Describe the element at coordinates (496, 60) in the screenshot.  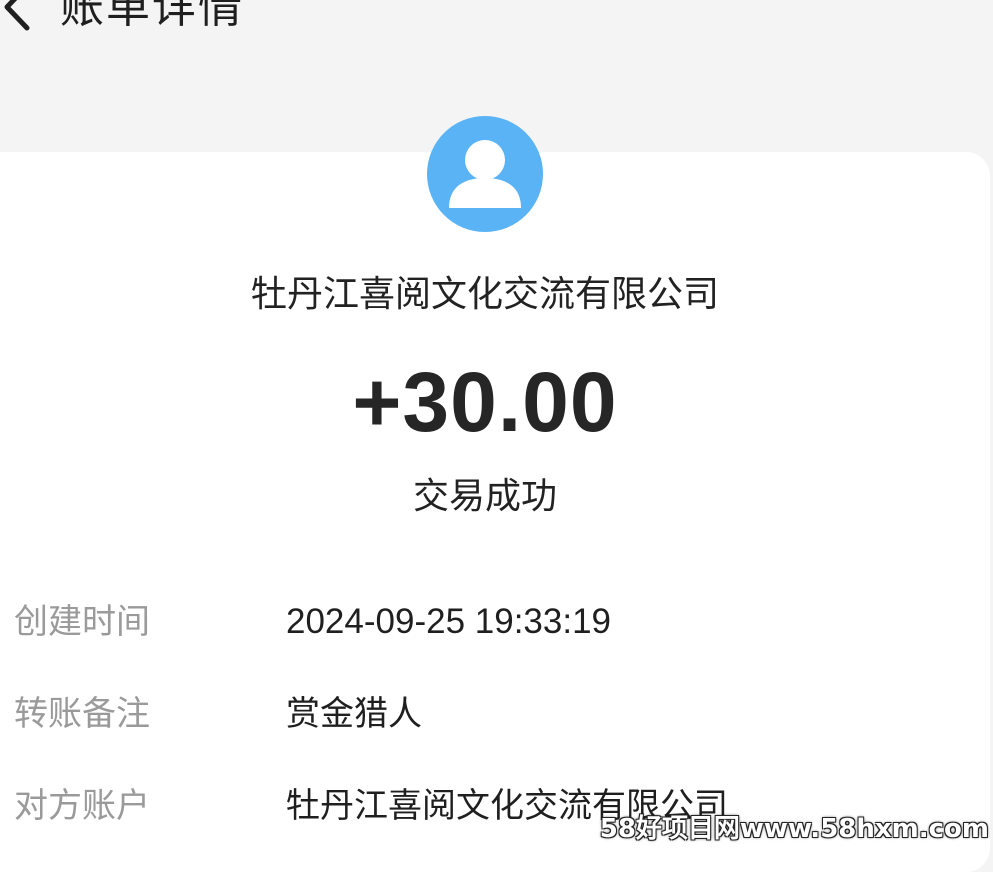
I see `header-bar: 账单详情` at that location.